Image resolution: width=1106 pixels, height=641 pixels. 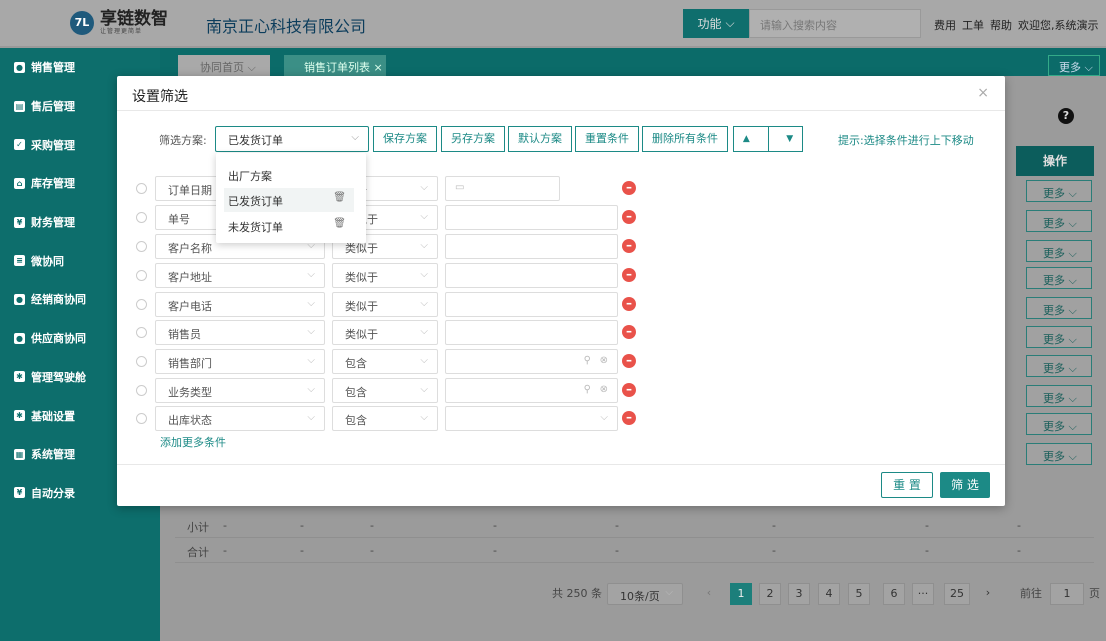 What do you see at coordinates (289, 226) in the screenshot?
I see `dropdown-option: 未发货订单 🗑` at bounding box center [289, 226].